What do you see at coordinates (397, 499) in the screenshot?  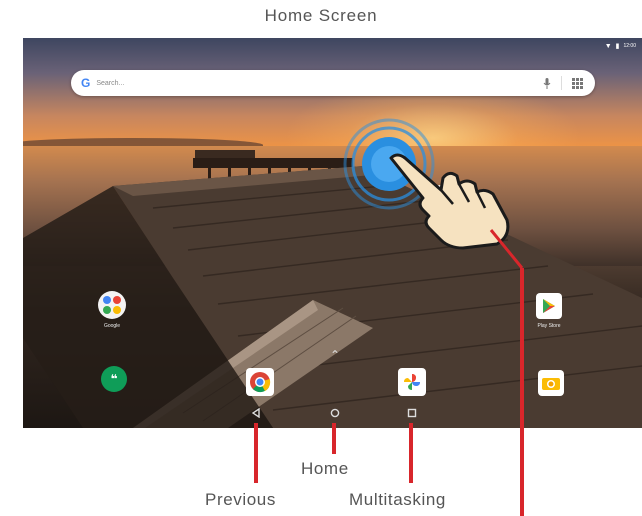 I see `multitasking-callout-label: Multitasking` at bounding box center [397, 499].